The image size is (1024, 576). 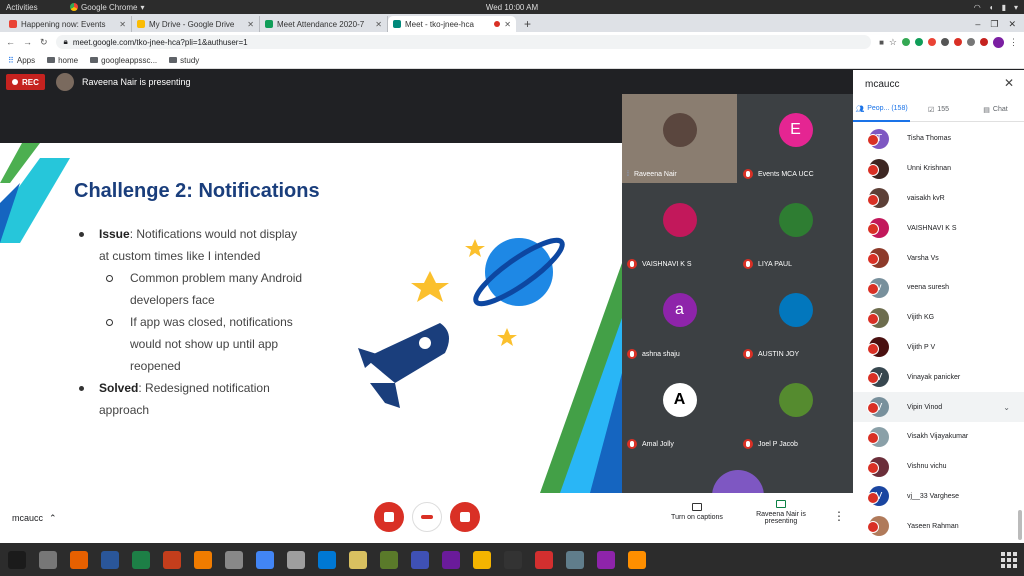 What do you see at coordinates (938, 169) in the screenshot?
I see `participant-list-item: Unni Krishnan` at bounding box center [938, 169].